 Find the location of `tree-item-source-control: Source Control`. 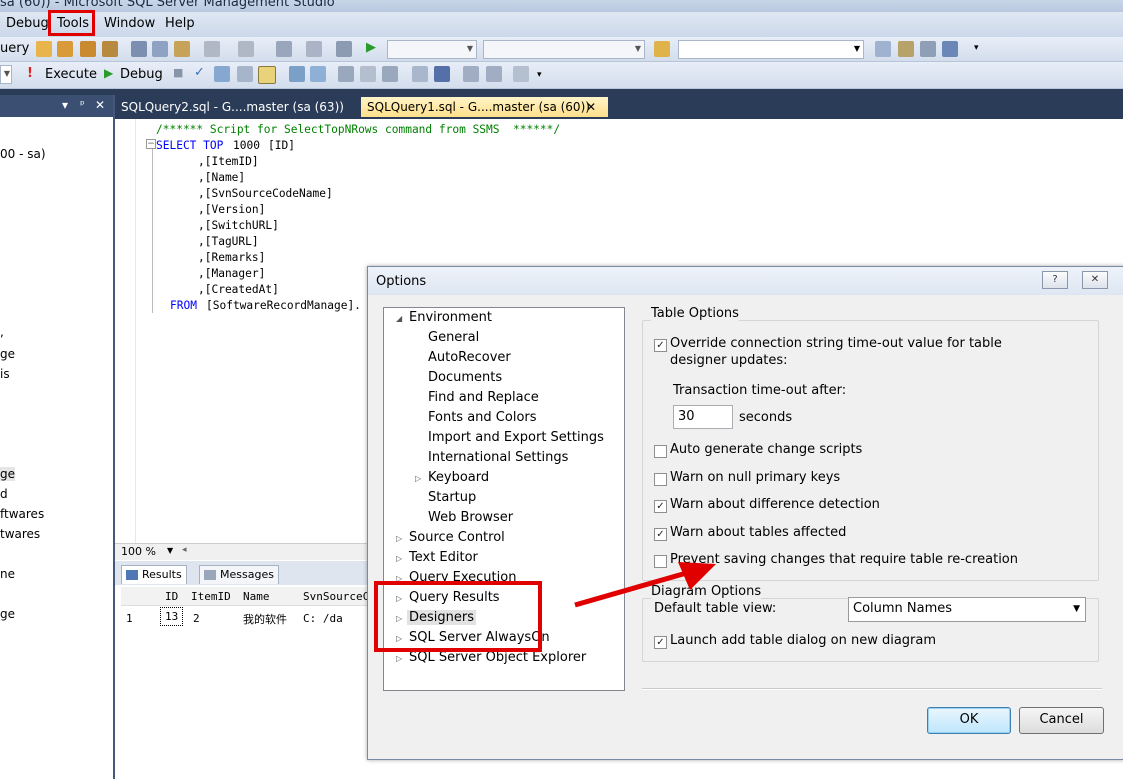

tree-item-source-control: Source Control is located at coordinates (457, 537).